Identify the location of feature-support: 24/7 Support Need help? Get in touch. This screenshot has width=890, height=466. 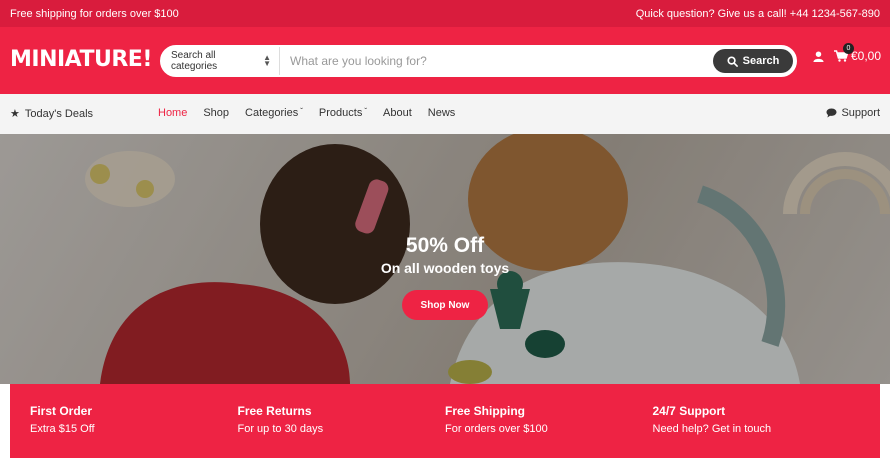
(757, 431).